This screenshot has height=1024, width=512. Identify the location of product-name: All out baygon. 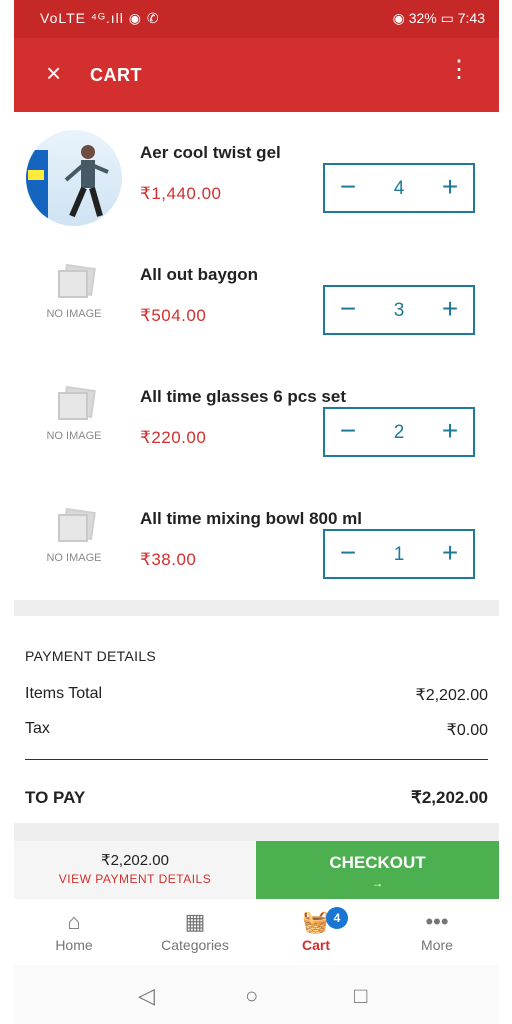
(199, 275).